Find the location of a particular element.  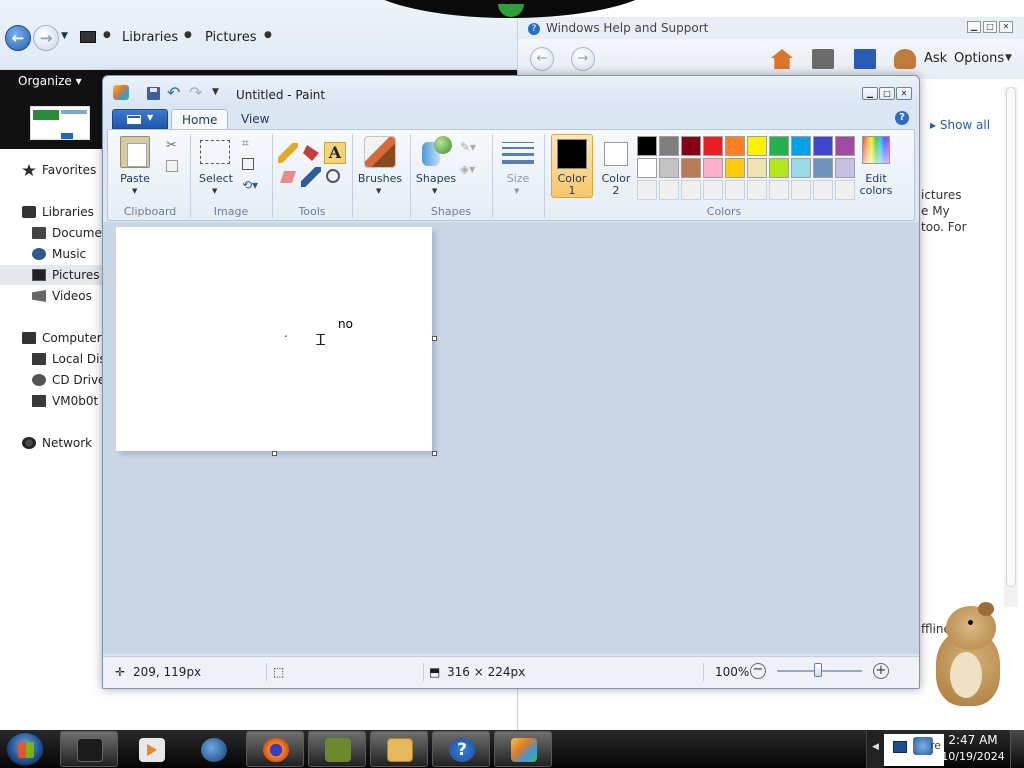

paint-titlebar: ↶ ↷ ▼ Untitled - Paint ▁ □ ✕ is located at coordinates (511, 92).